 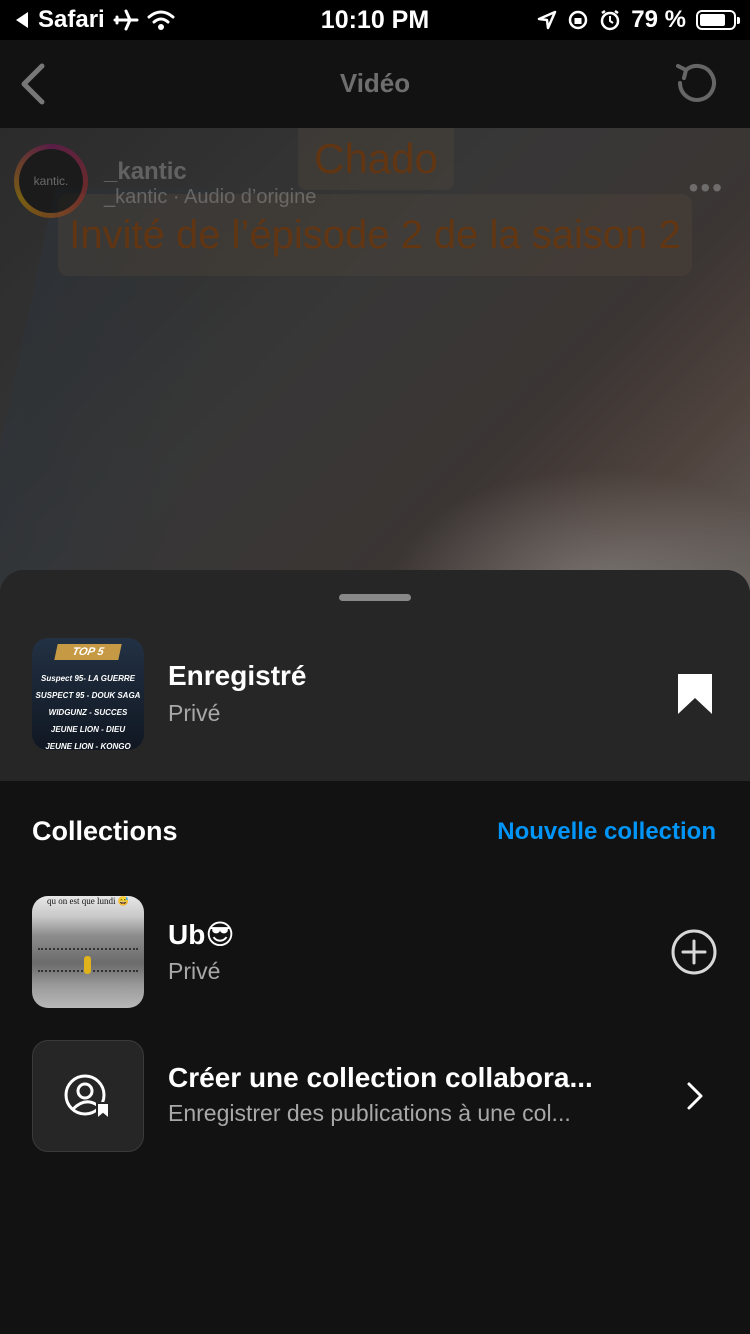 I want to click on battery-percent: 79 %, so click(x=658, y=19).